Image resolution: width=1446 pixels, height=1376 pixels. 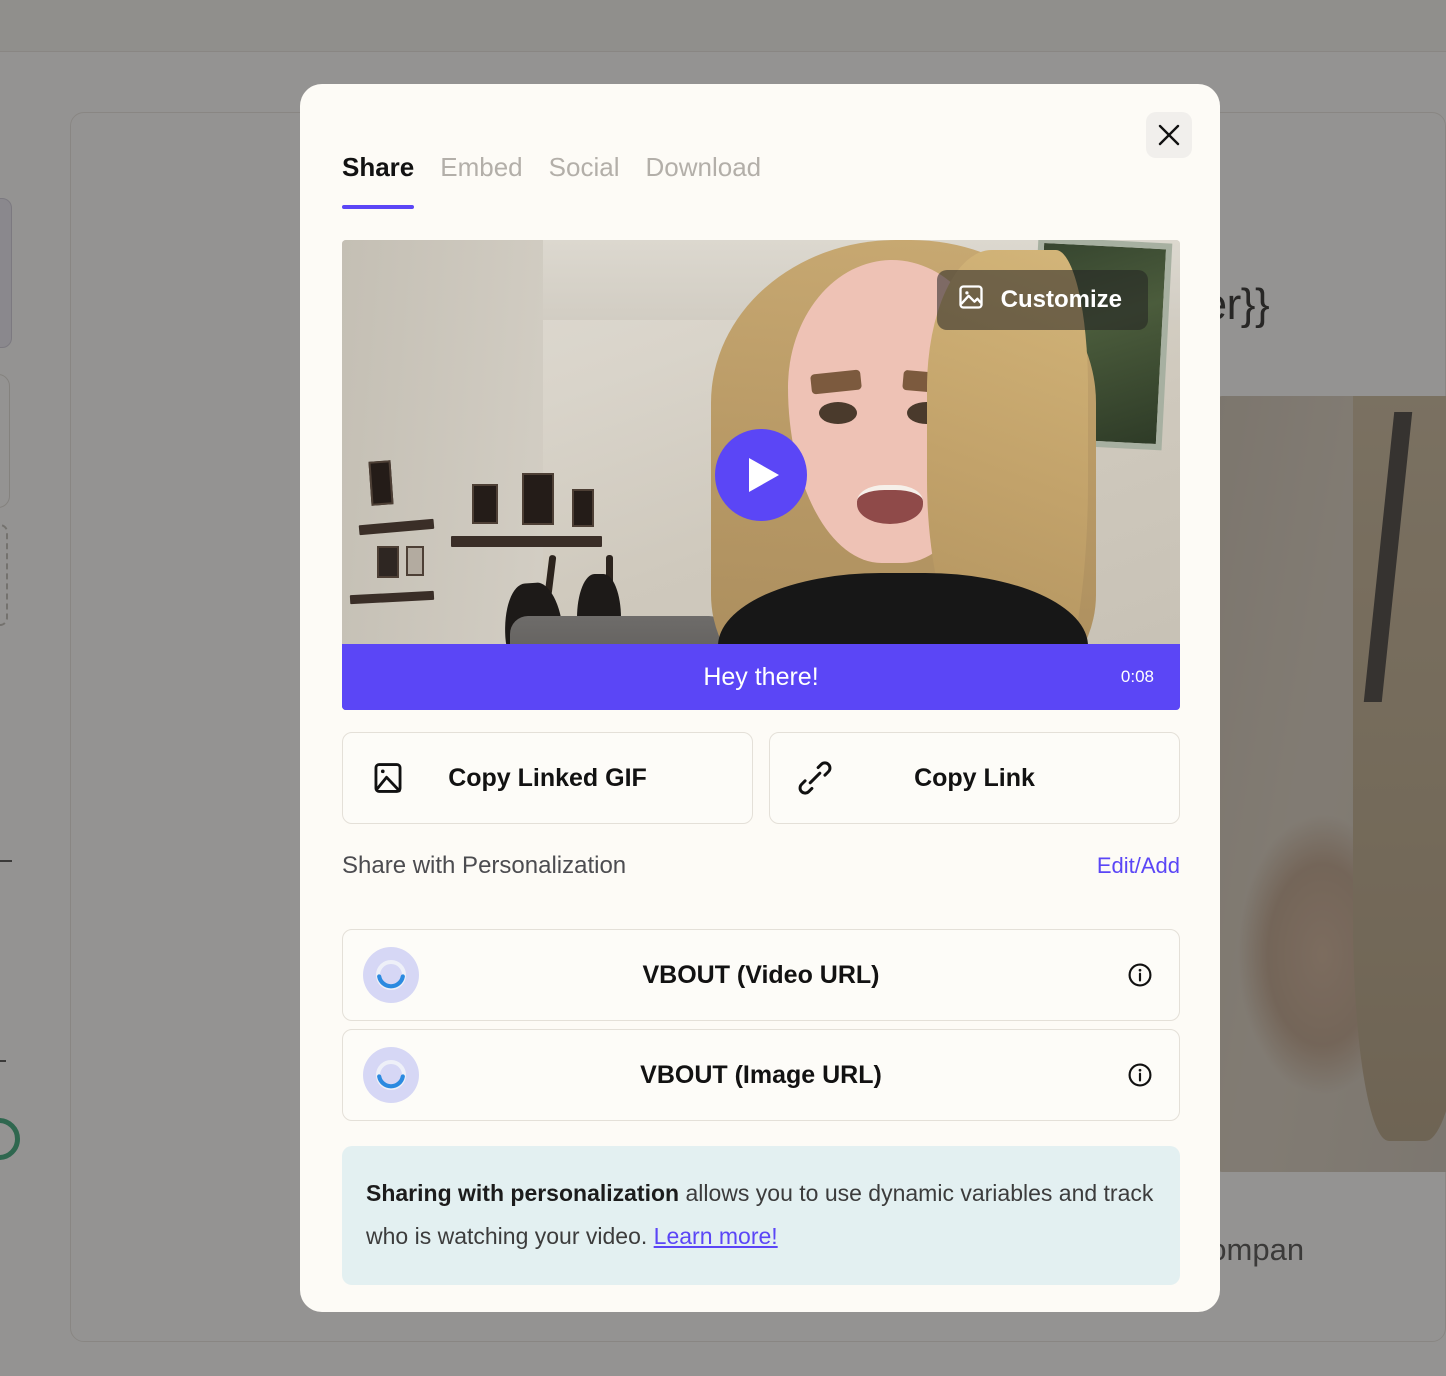 I want to click on customize-label: Customize, so click(x=1061, y=299).